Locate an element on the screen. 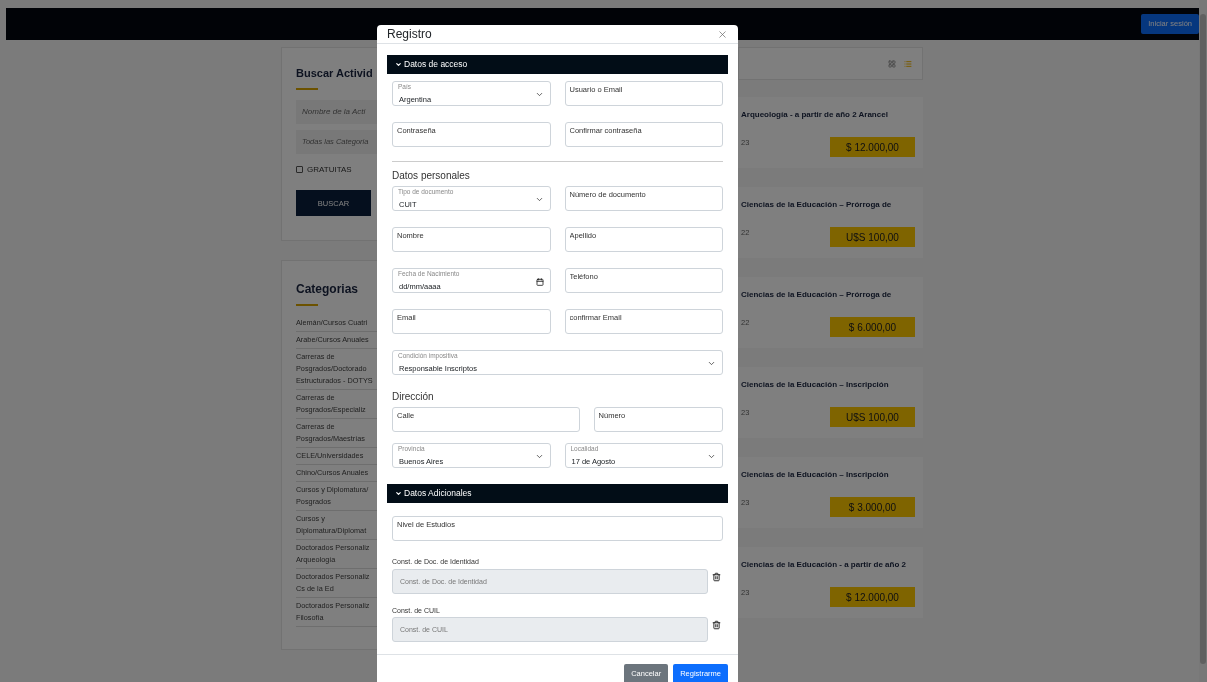 The width and height of the screenshot is (1207, 682). checkbox is located at coordinates (299, 169).